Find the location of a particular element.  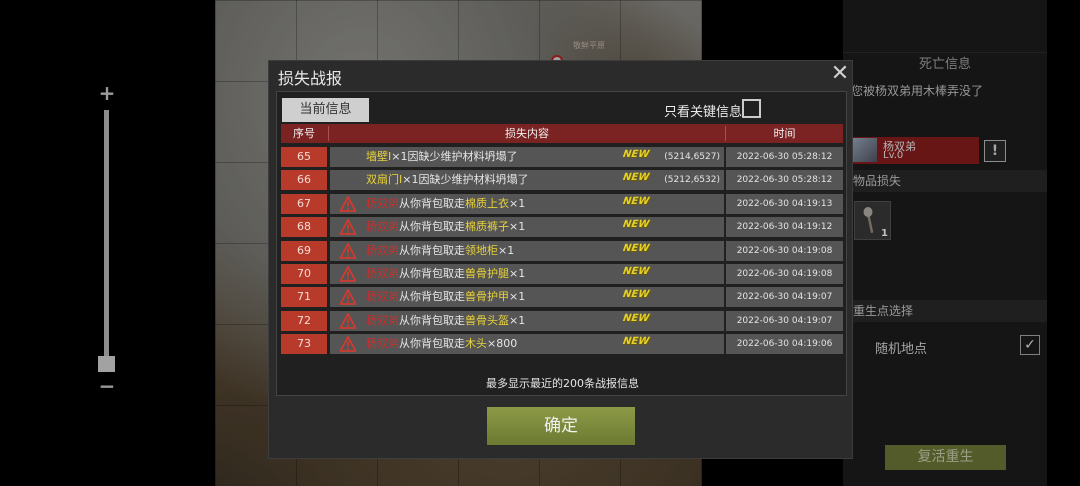

row-message: 杨双弟 从你背包取走 棉质裤子 ×1 is located at coordinates (445, 227).